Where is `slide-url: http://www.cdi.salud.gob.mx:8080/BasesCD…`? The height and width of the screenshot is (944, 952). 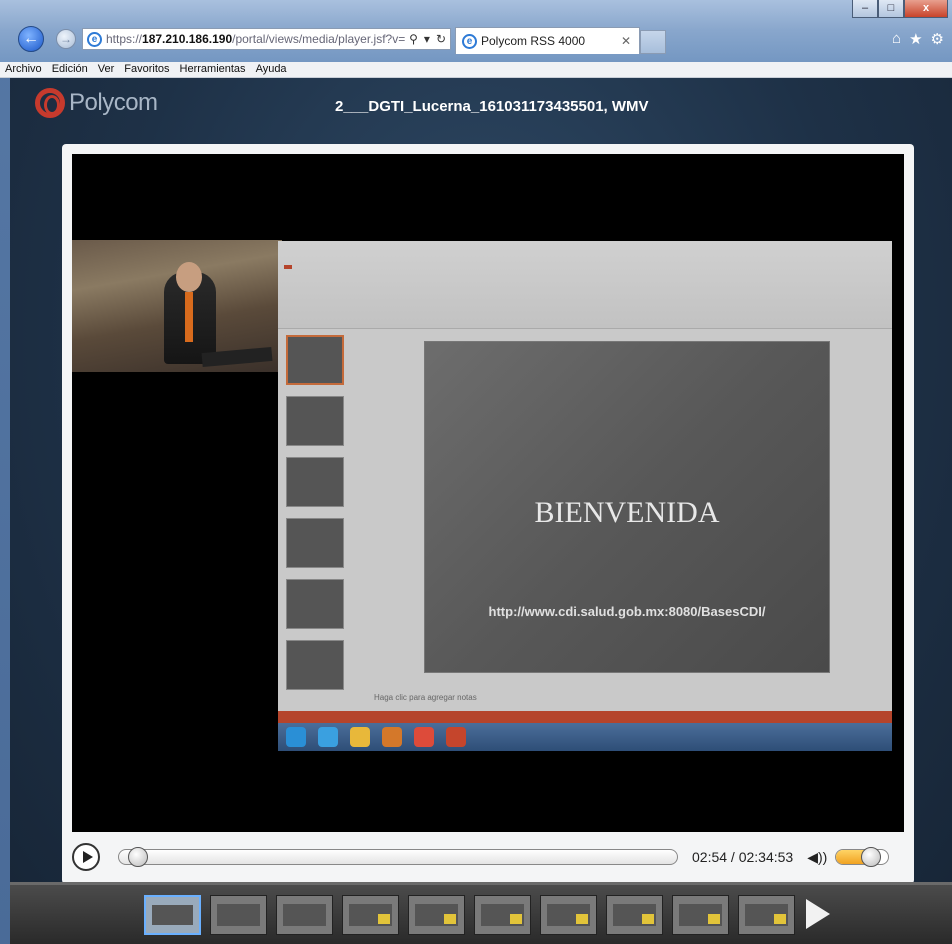
slide-url: http://www.cdi.salud.gob.mx:8080/BasesCD… is located at coordinates (627, 611).